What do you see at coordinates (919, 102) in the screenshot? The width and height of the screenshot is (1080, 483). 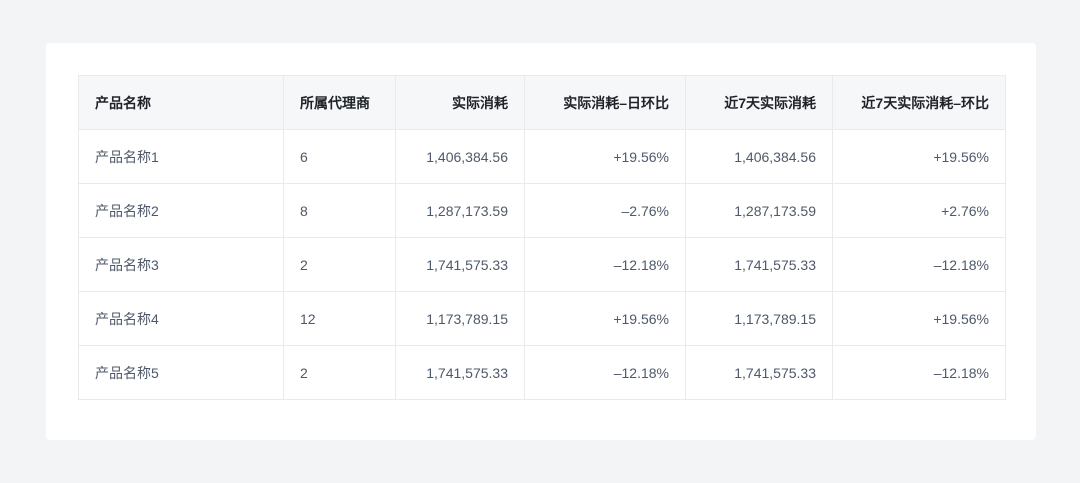 I see `column-header-7day-change: 近7天实际消耗–环比` at bounding box center [919, 102].